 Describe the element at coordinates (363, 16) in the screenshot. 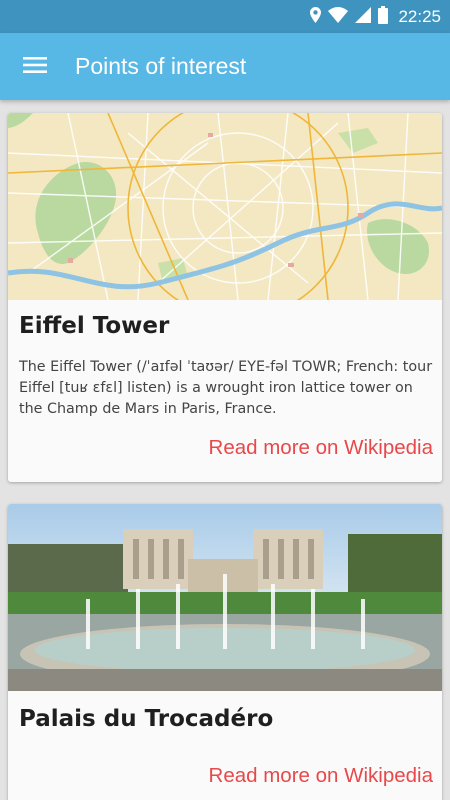

I see `signal-icon` at that location.